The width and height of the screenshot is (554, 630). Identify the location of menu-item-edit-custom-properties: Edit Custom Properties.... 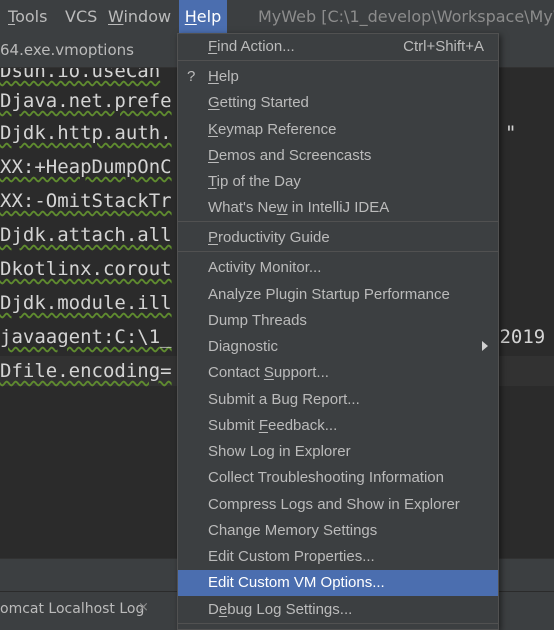
(338, 557).